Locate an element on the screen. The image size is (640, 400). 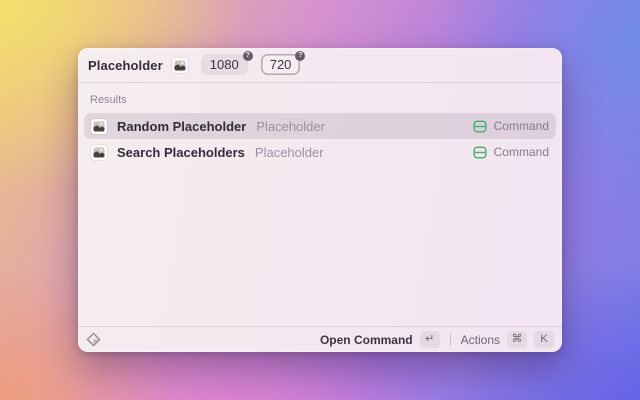
result-title: Random Placeholder is located at coordinates (182, 126).